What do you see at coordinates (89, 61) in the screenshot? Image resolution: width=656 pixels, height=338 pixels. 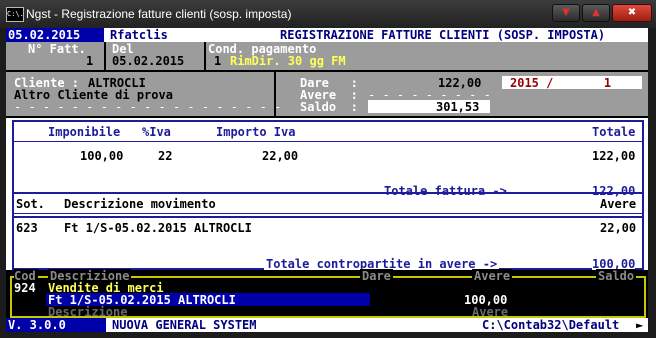 I see `invoice-number-field: 1` at bounding box center [89, 61].